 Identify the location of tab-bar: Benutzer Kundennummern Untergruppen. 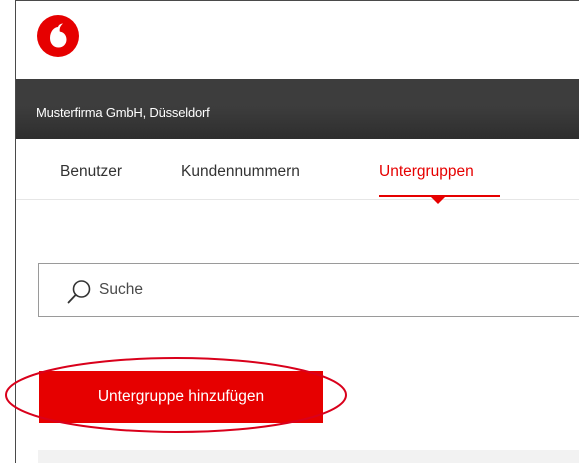
(297, 171).